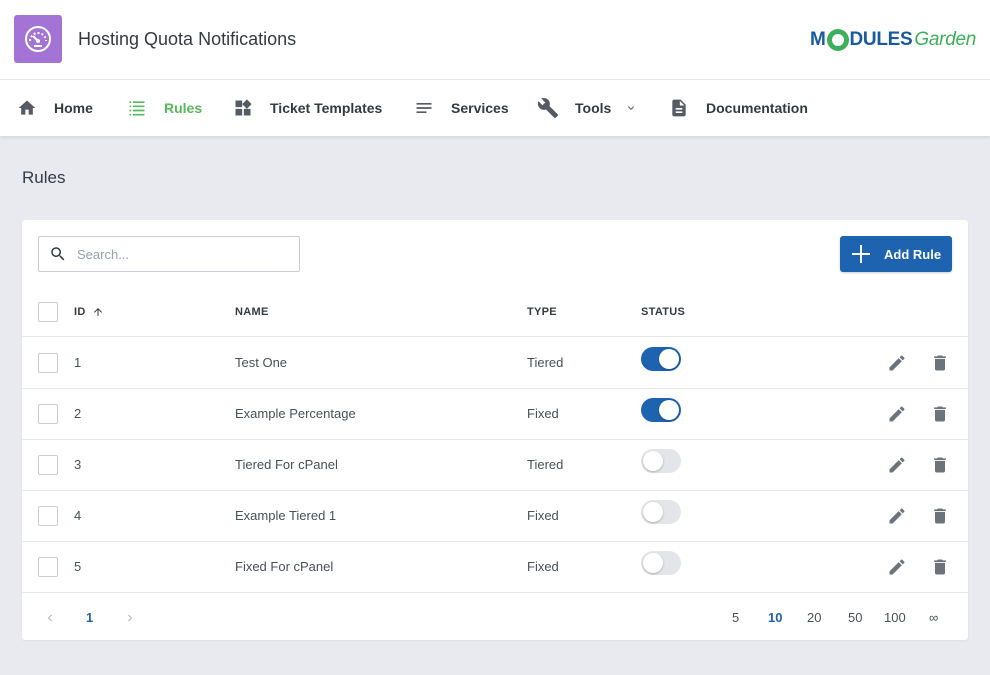 The image size is (990, 675). What do you see at coordinates (286, 515) in the screenshot?
I see `rule-name: Example Tiered 1` at bounding box center [286, 515].